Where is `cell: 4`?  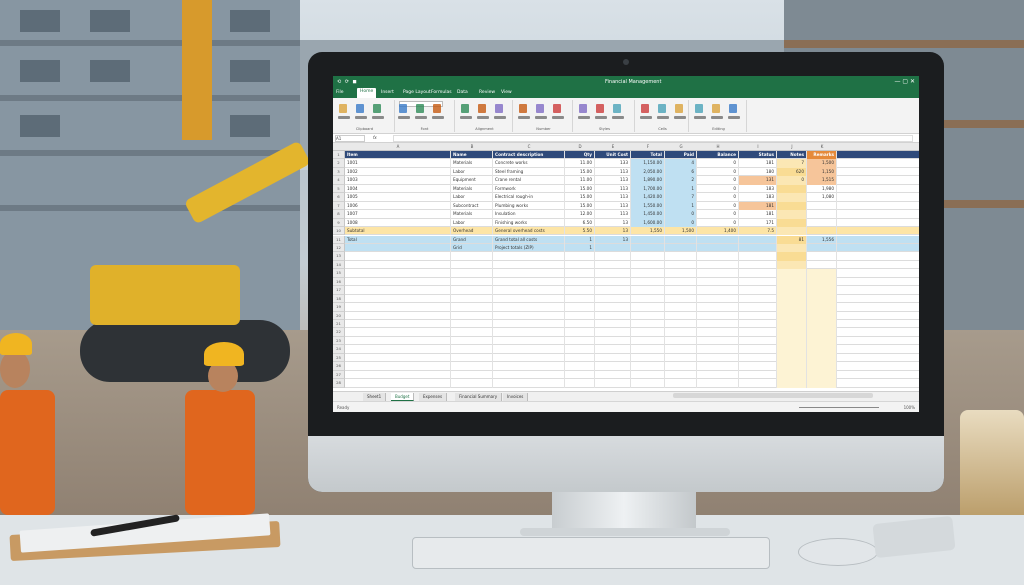
cell: 4 is located at coordinates (681, 163).